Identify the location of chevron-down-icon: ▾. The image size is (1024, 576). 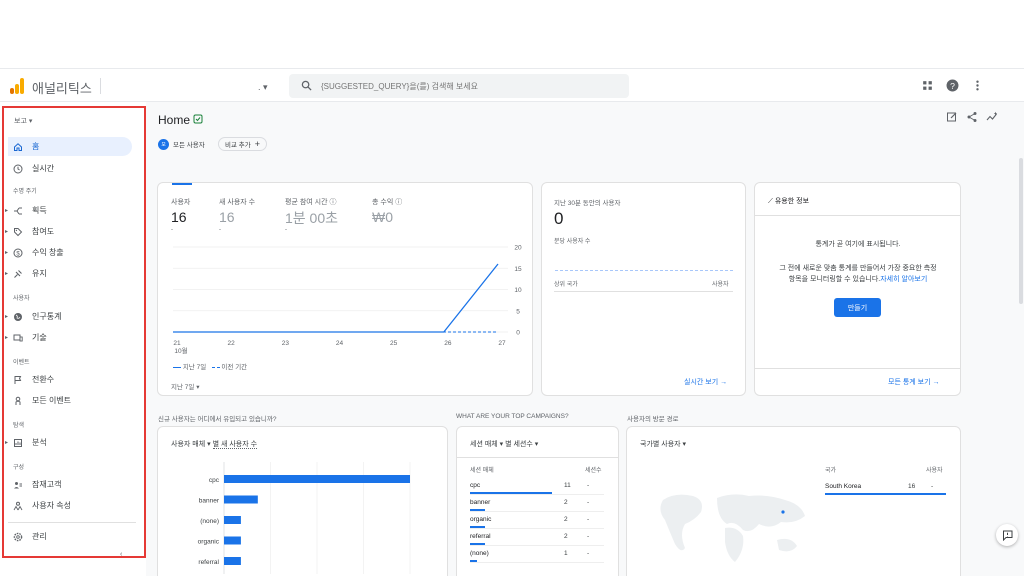
(198, 387).